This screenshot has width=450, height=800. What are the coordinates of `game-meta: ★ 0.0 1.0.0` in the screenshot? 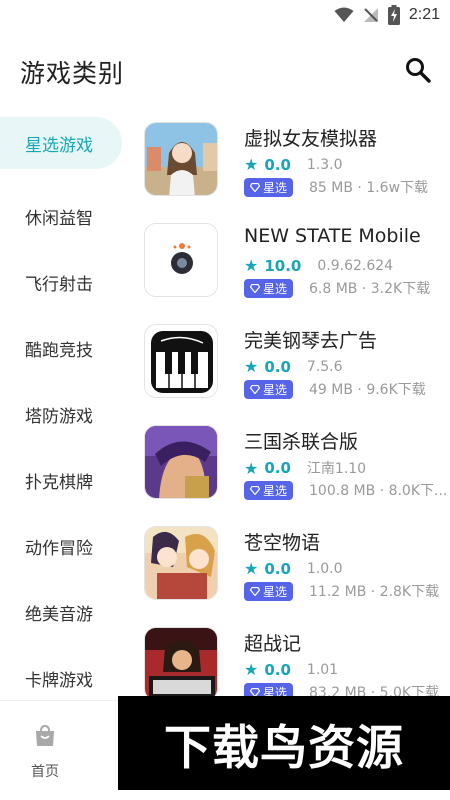 It's located at (293, 568).